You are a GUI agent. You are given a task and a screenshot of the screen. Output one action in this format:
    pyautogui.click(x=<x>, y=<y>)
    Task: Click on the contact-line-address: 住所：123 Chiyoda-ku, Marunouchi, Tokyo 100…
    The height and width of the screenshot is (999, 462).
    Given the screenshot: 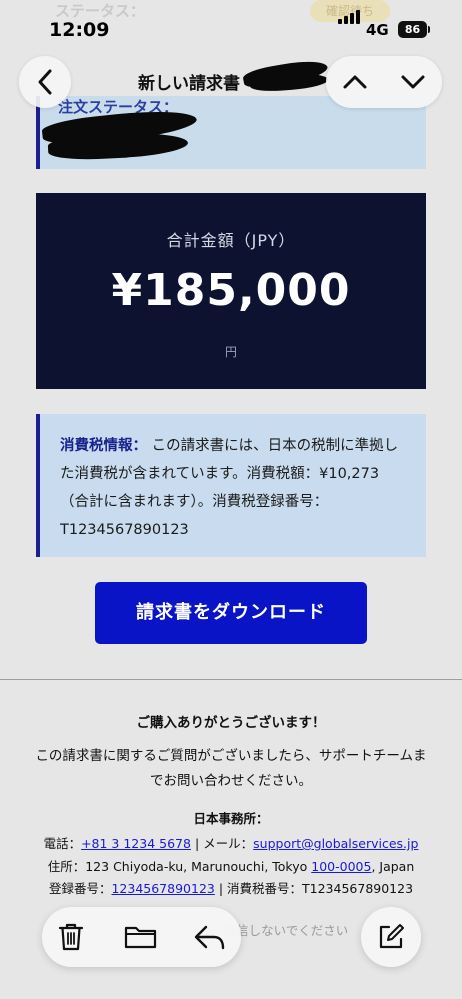 What is the action you would take?
    pyautogui.click(x=231, y=865)
    